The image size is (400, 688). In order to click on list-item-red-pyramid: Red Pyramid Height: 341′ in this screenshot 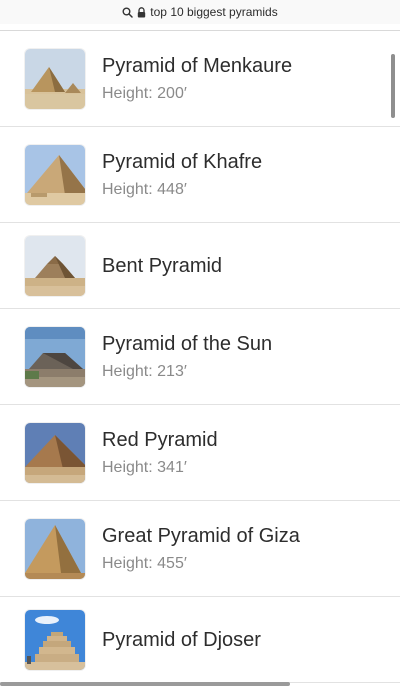, I will do `click(200, 453)`.